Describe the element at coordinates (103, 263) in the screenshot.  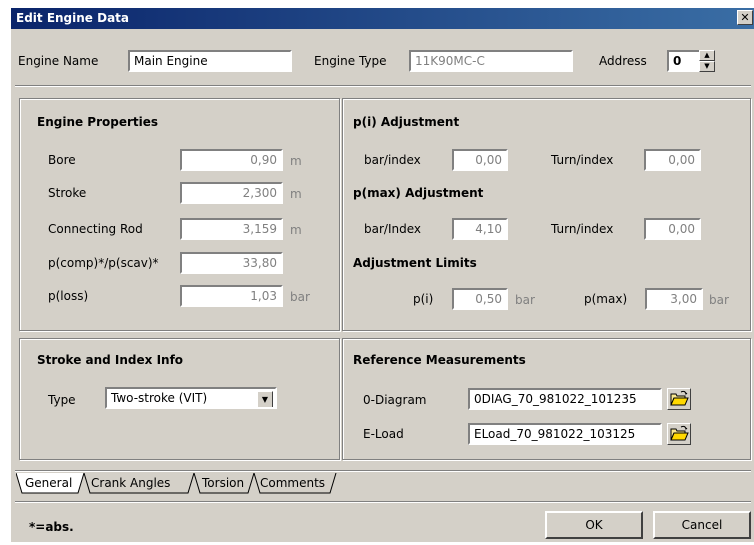
I see `pcomp-pscav-label: p(comp)*/p(scav)*` at that location.